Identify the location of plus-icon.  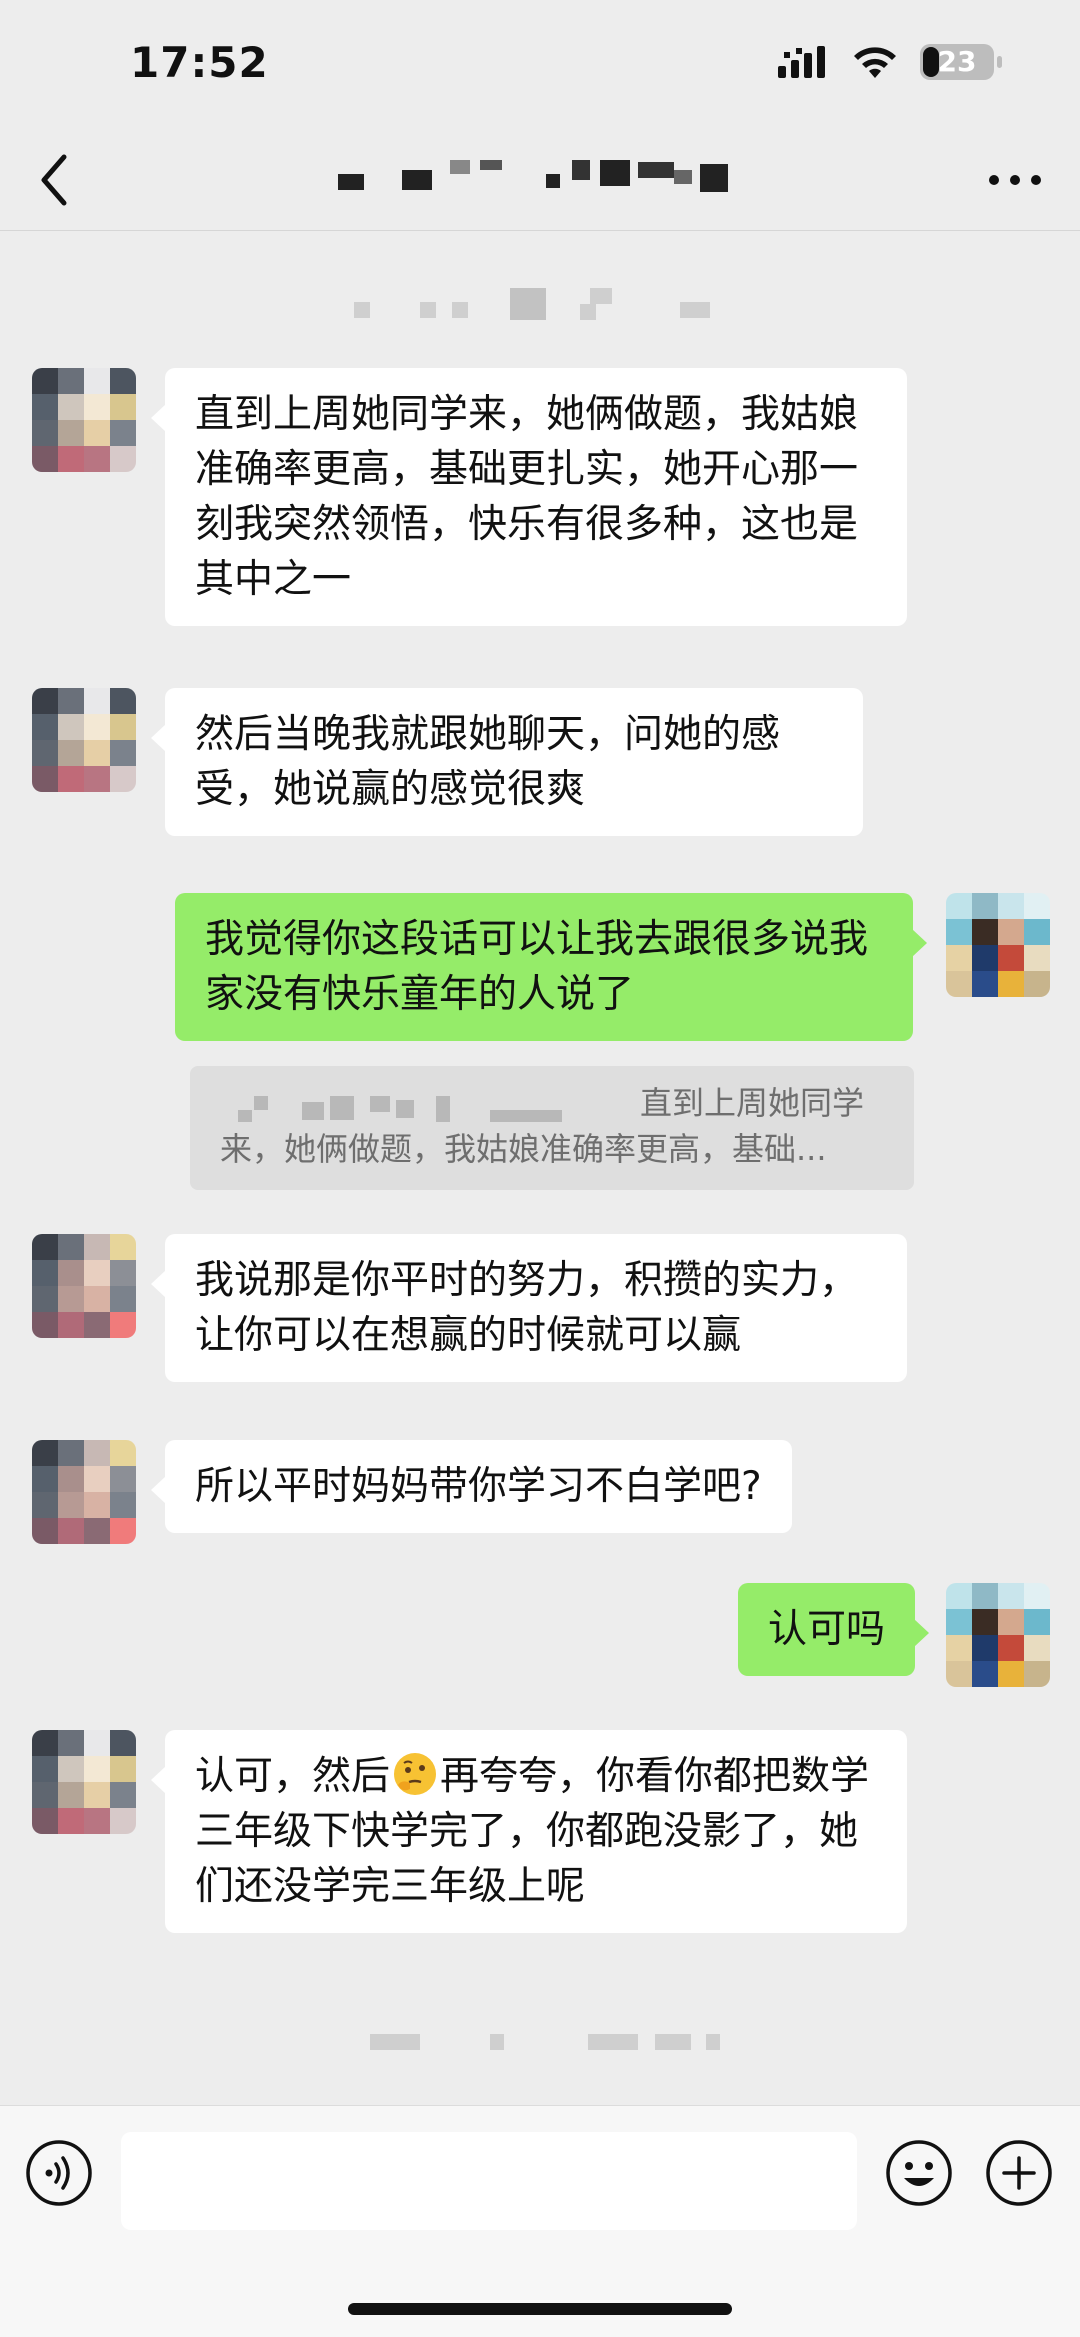
(1019, 2173).